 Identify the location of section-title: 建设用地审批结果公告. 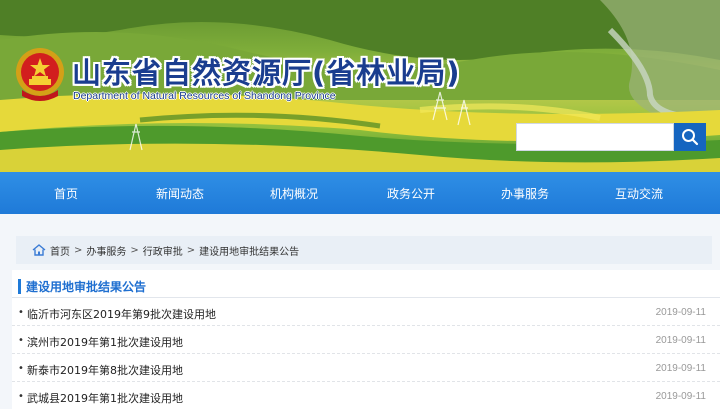
(86, 287).